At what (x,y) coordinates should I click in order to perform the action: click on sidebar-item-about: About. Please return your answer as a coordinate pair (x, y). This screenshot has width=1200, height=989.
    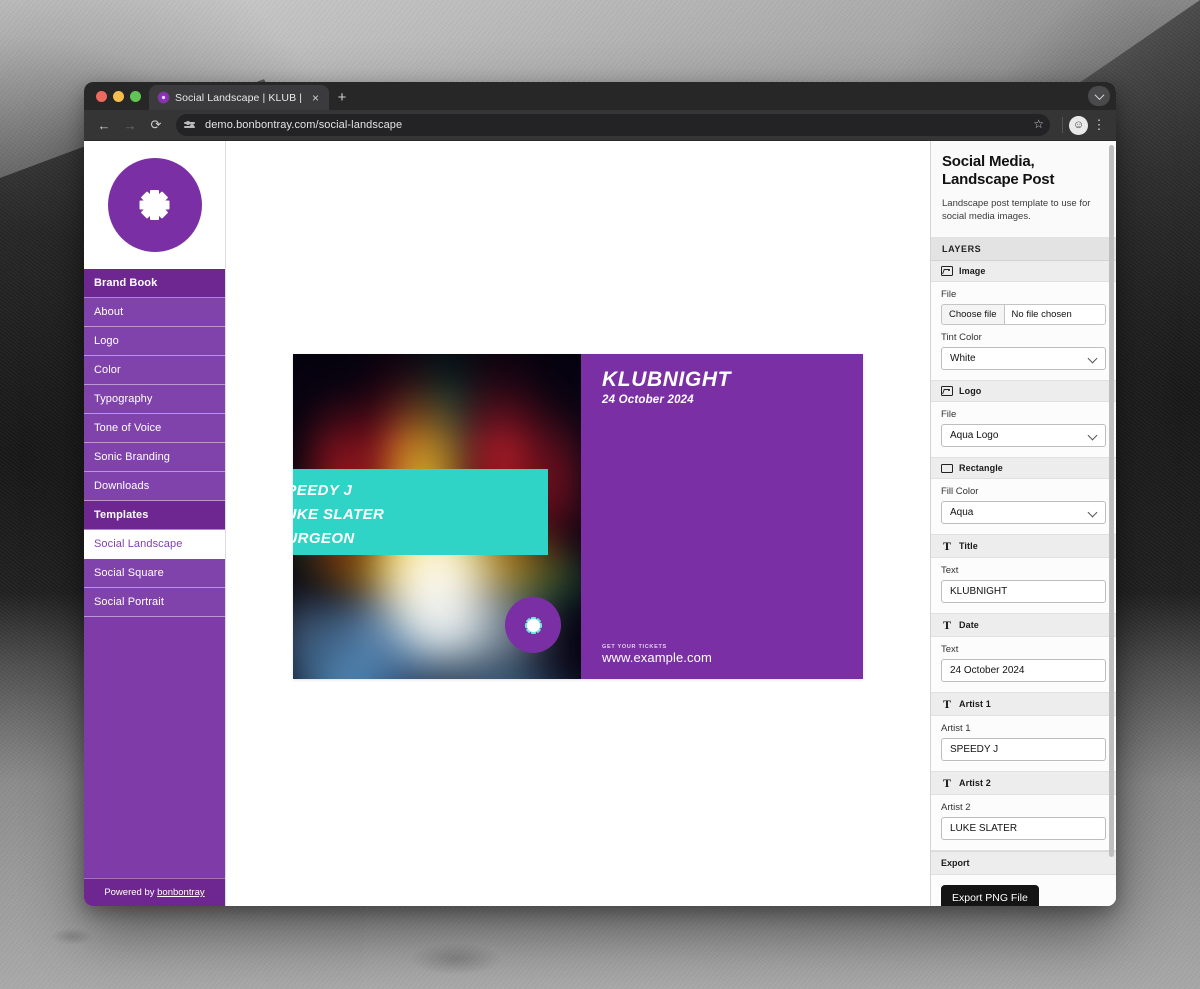
    Looking at the image, I should click on (154, 312).